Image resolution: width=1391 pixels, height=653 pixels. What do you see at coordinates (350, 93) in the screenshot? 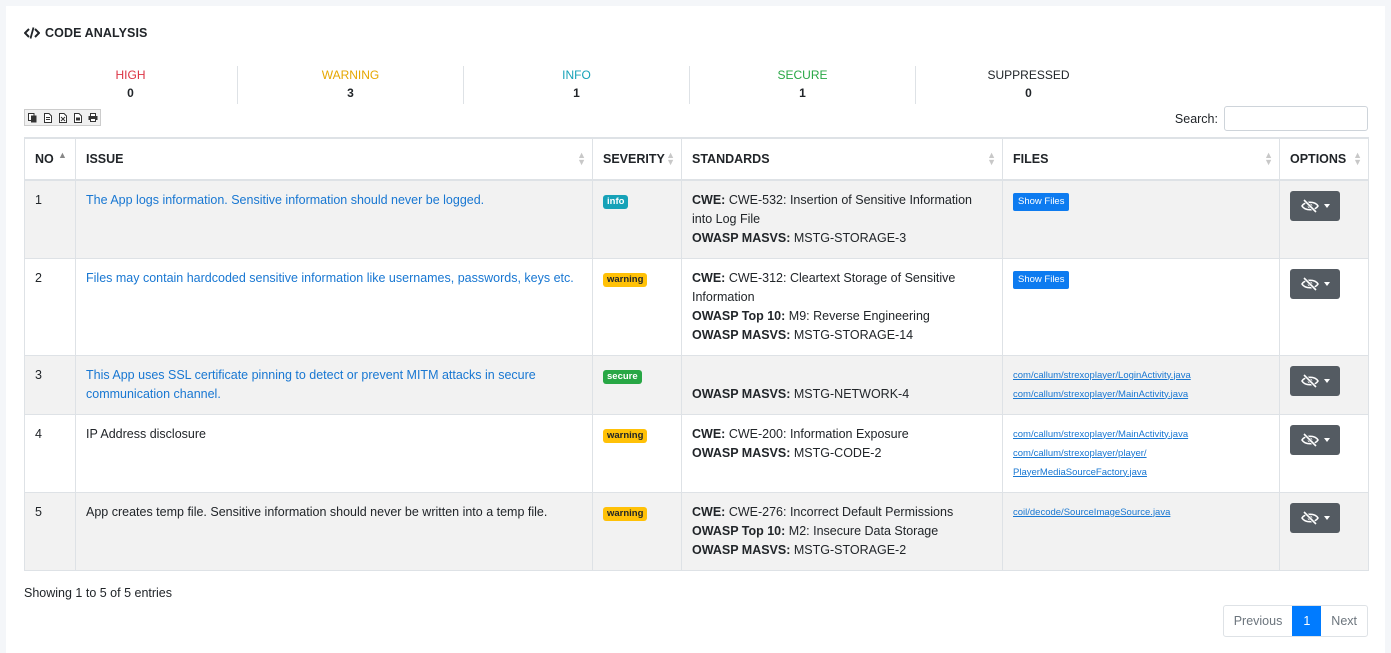
I see `stat-value: 3` at bounding box center [350, 93].